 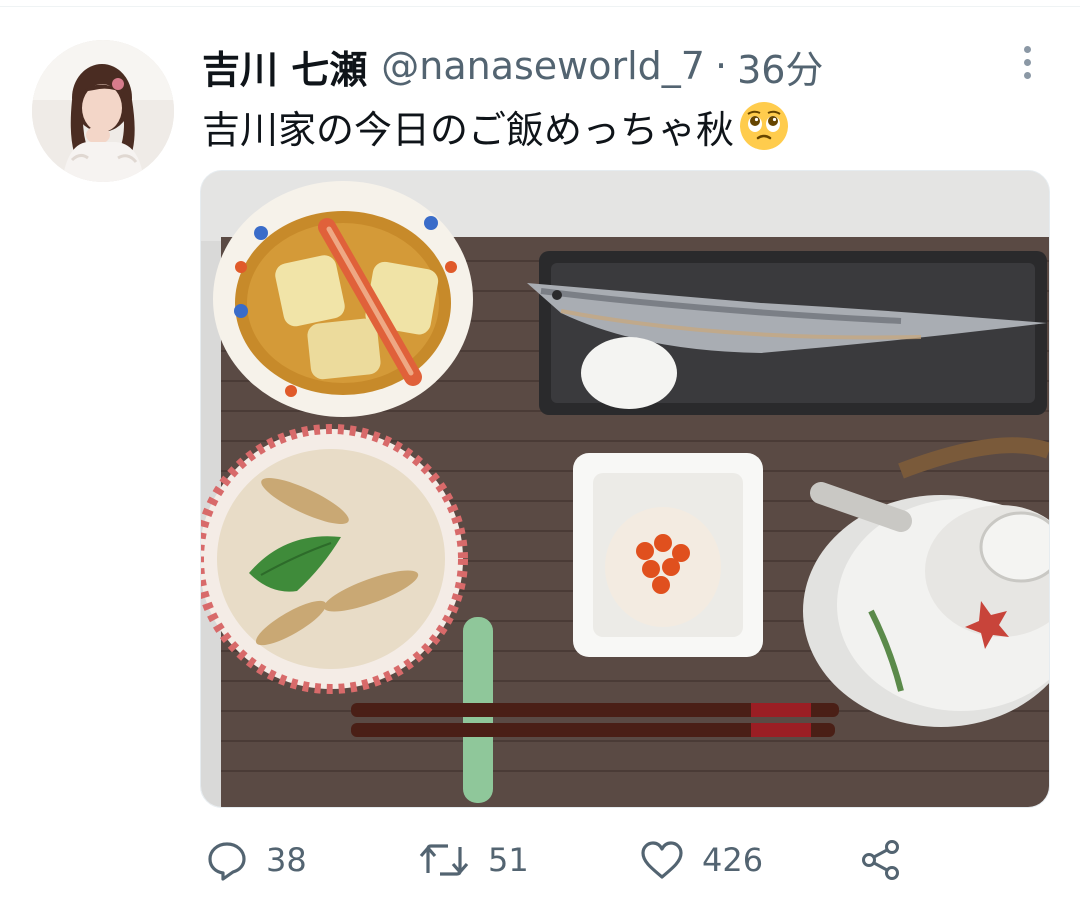 What do you see at coordinates (227, 860) in the screenshot?
I see `reply-icon` at bounding box center [227, 860].